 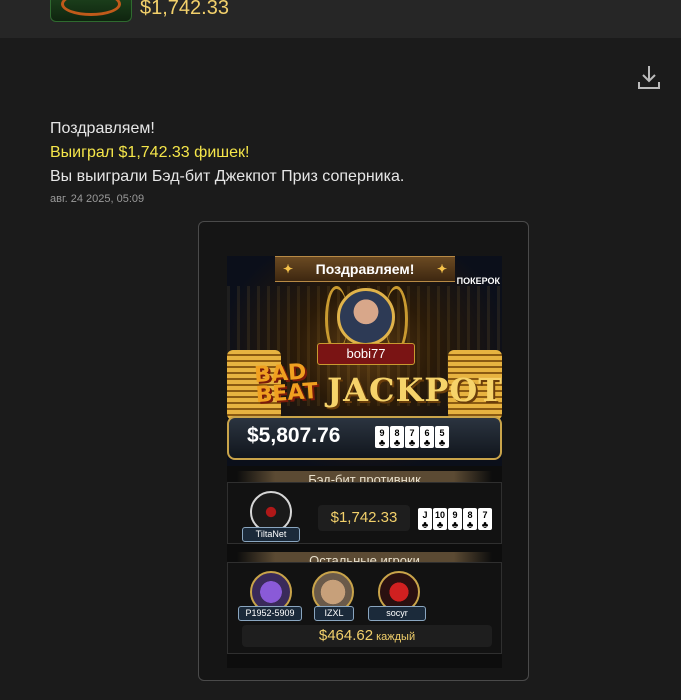 I want to click on opponent-card-3: 9 ♣, so click(x=455, y=519).